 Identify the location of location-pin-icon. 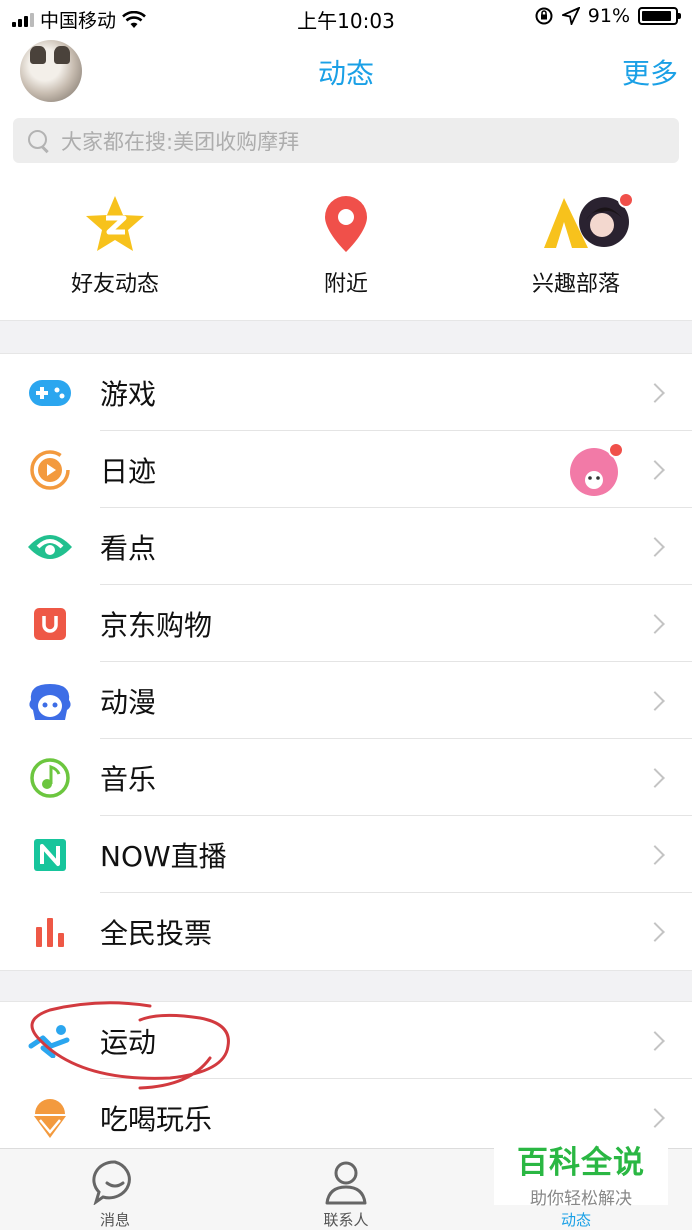
(346, 224).